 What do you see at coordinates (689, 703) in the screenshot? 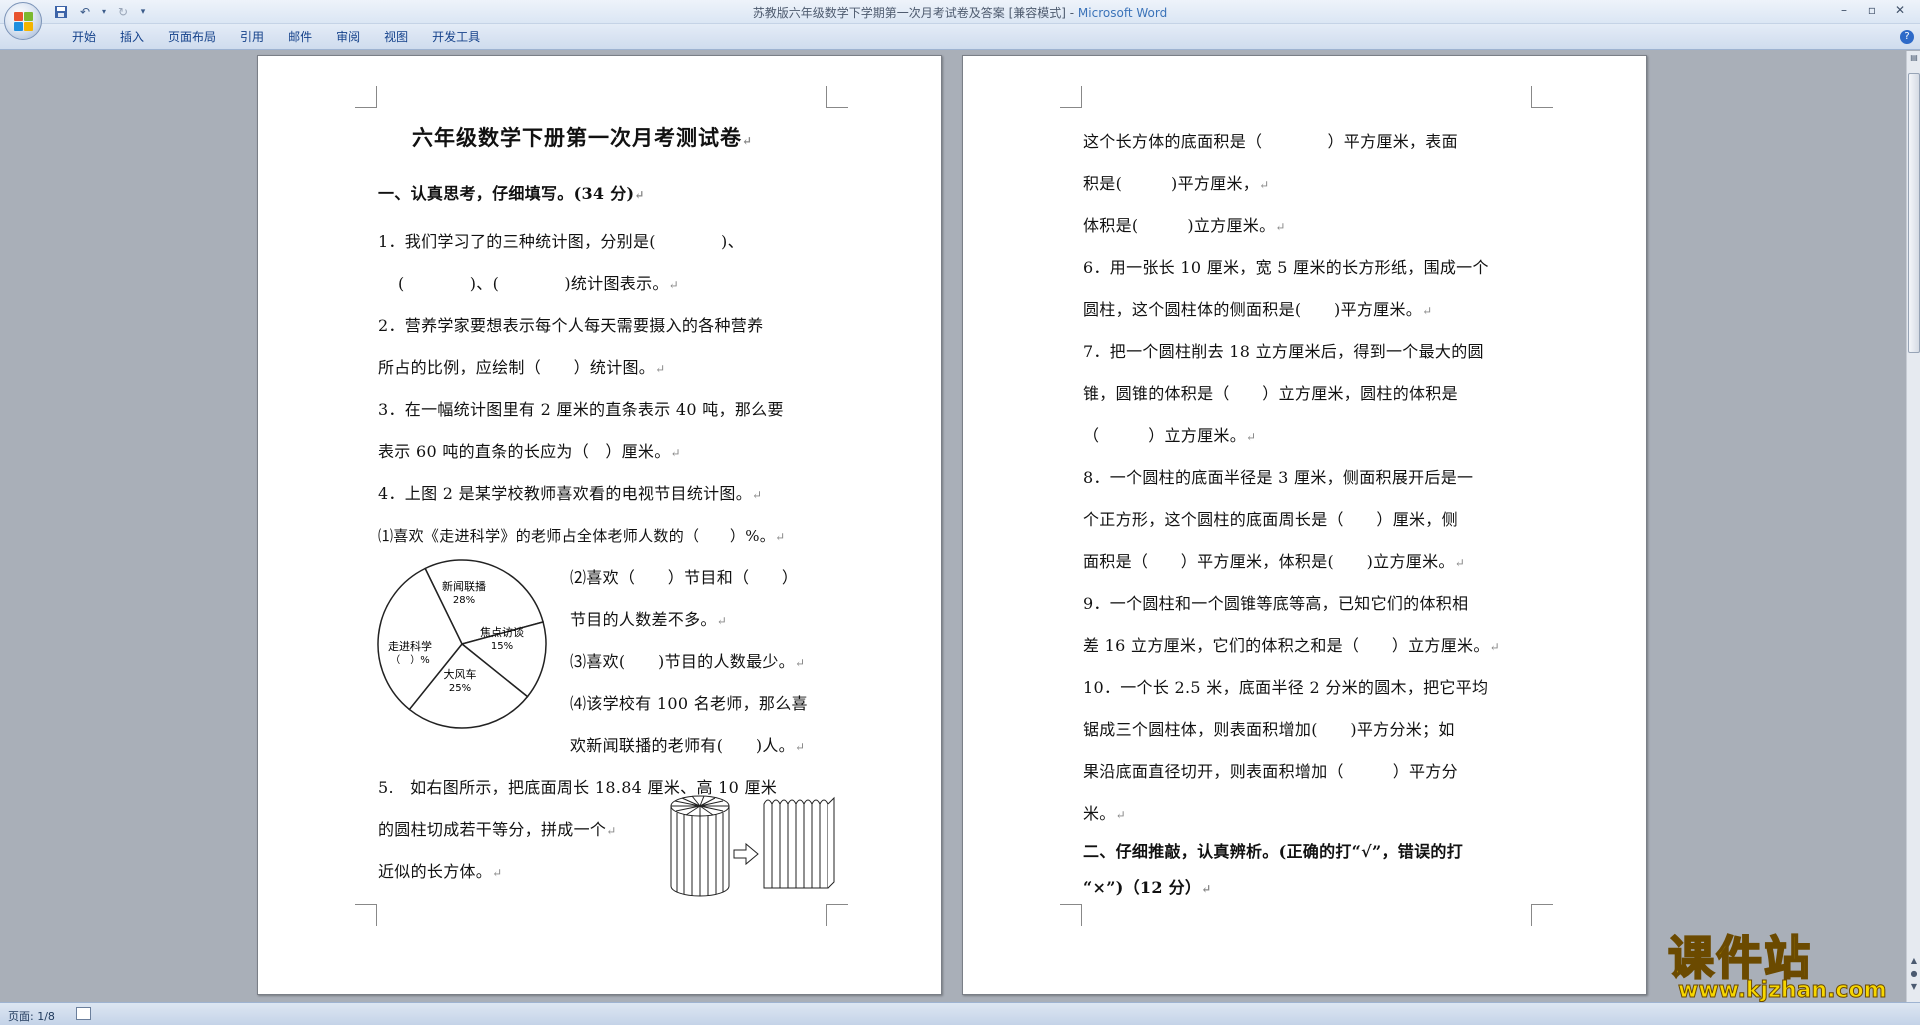
I see `question-text: ⑷该学校有 100 名老师，那么喜` at bounding box center [689, 703].